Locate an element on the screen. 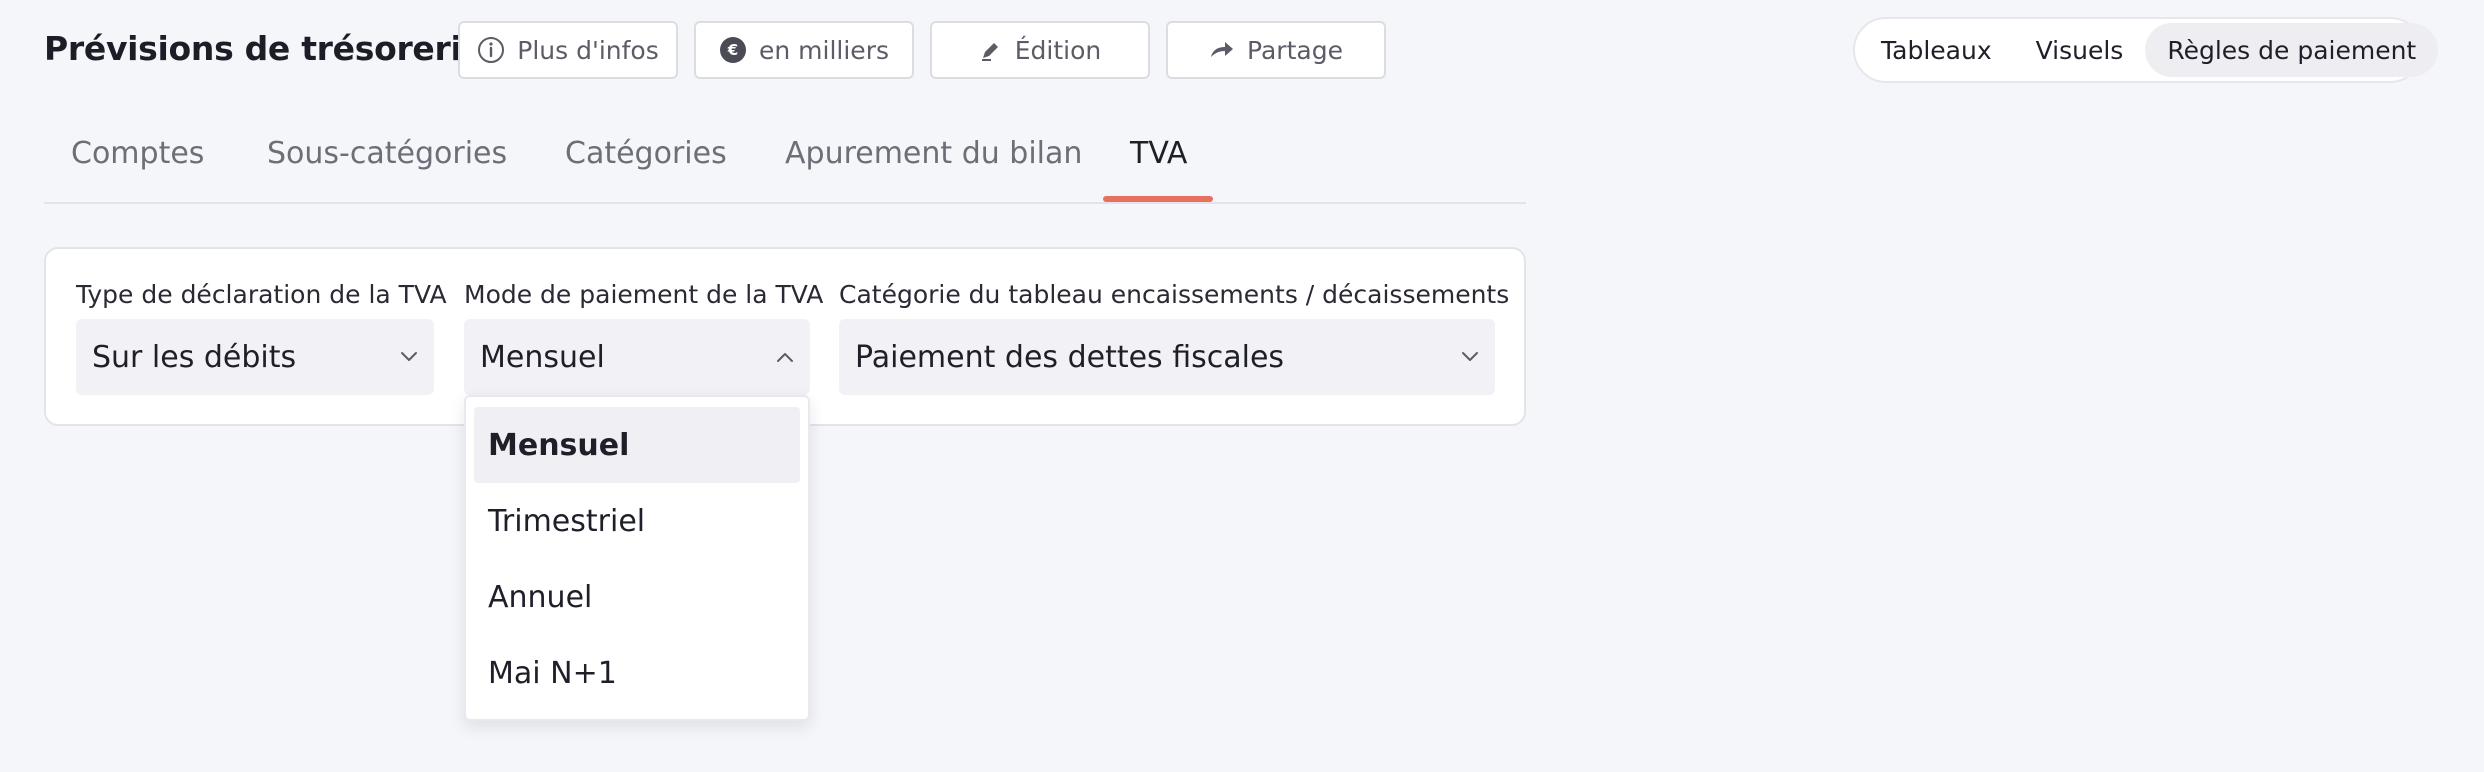 The width and height of the screenshot is (2484, 772). share-button: Partage is located at coordinates (1276, 50).